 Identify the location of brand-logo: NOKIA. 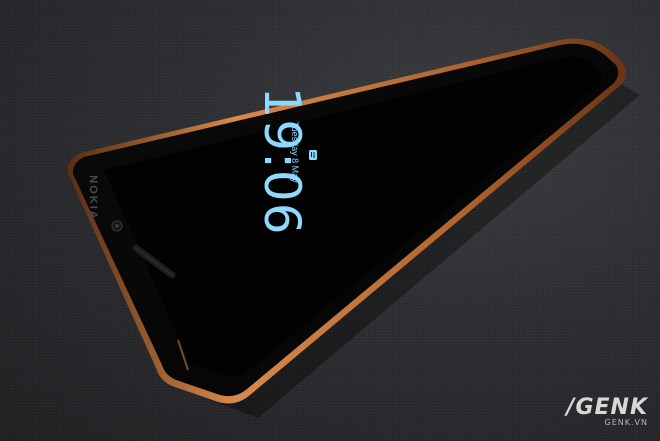
(93, 197).